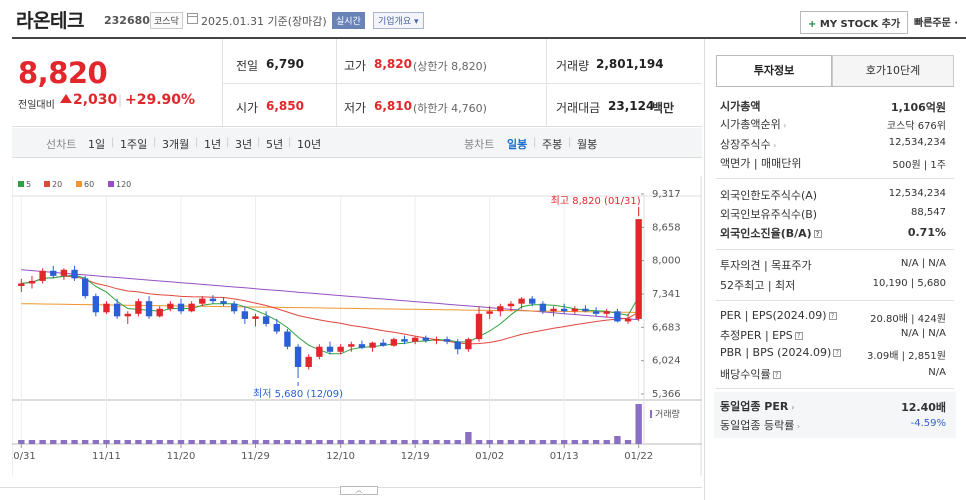 The image size is (966, 500). I want to click on legend-swatch, so click(21, 184).